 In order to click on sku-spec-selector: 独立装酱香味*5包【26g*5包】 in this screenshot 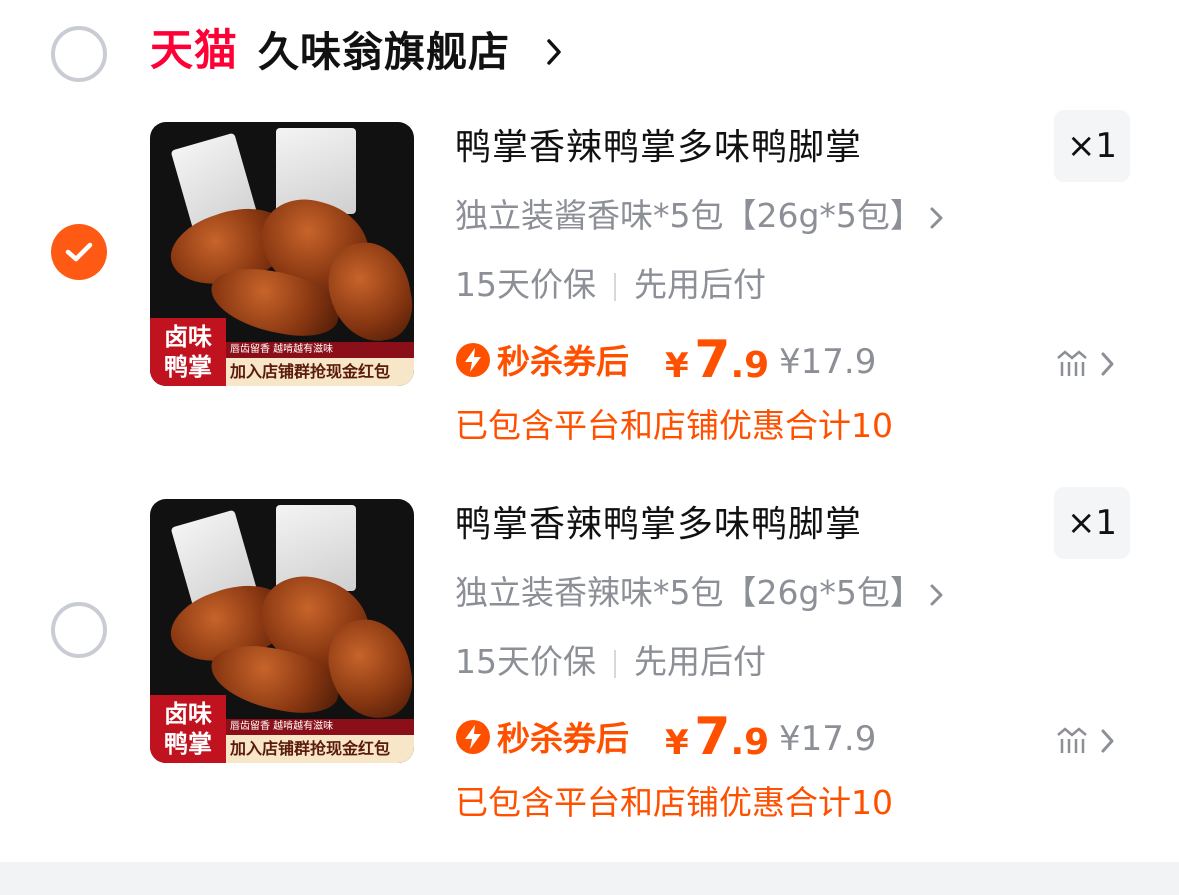, I will do `click(700, 216)`.